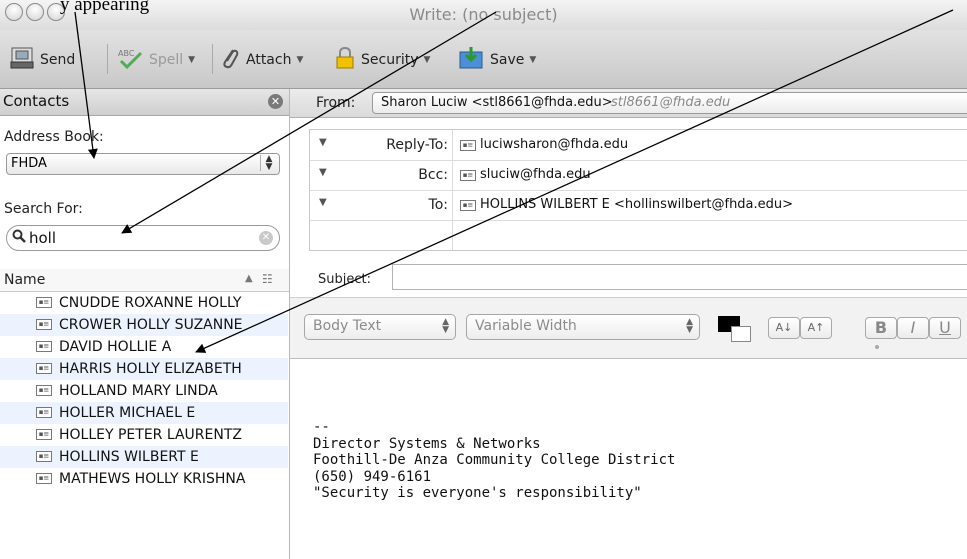 This screenshot has width=967, height=559. Describe the element at coordinates (144, 280) in the screenshot. I see `name-column-header: Name ▲ ☷` at that location.